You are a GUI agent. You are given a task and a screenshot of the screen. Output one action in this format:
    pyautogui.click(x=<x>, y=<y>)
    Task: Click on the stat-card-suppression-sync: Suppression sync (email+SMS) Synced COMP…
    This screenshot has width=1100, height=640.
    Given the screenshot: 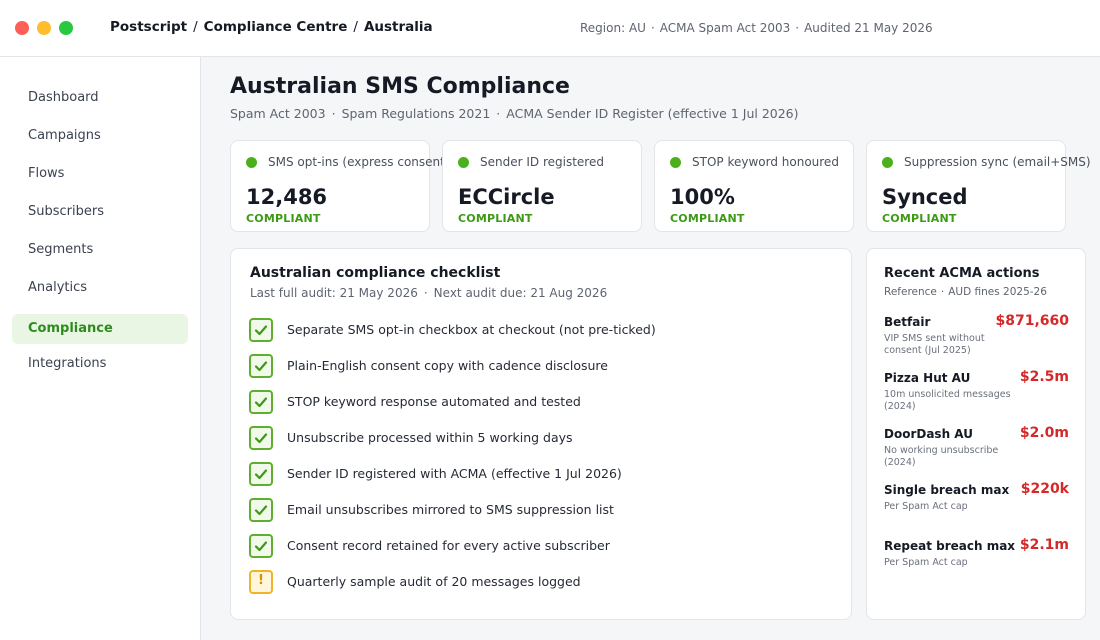 What is the action you would take?
    pyautogui.click(x=978, y=186)
    